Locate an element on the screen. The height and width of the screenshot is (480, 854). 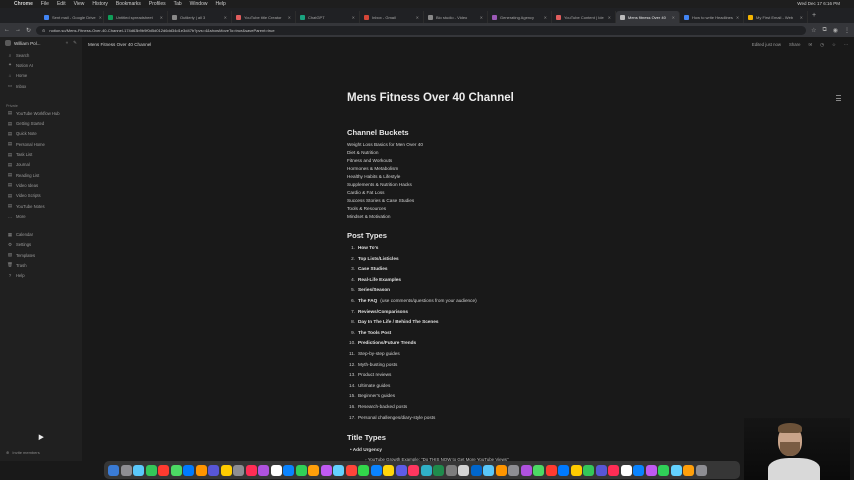
browser-tab: Inbox - Gmail ✕ is located at coordinates (392, 17).